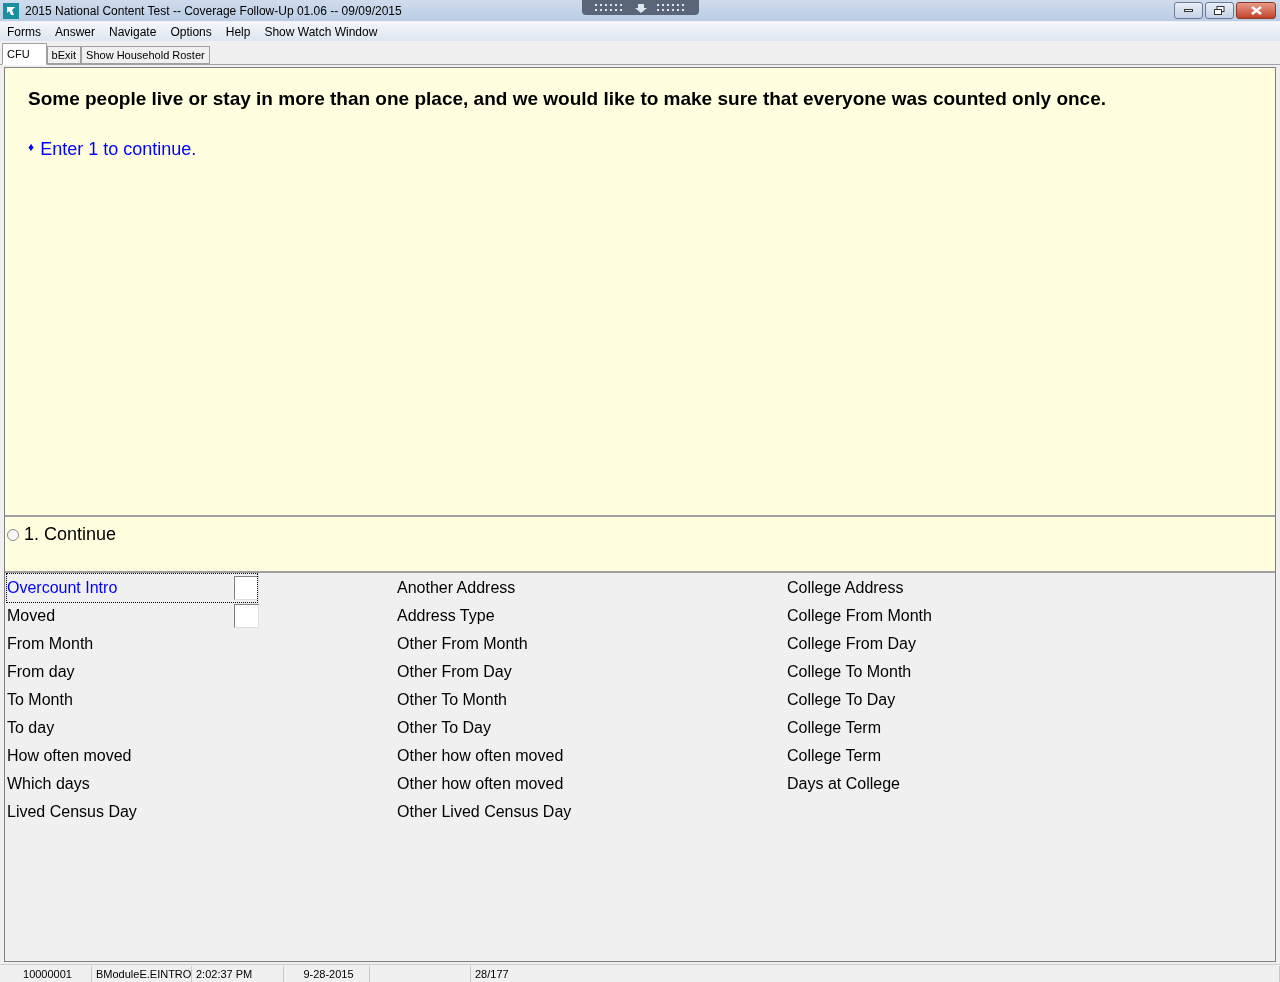 The image size is (1280, 982). I want to click on status-field: 28/177, so click(875, 973).